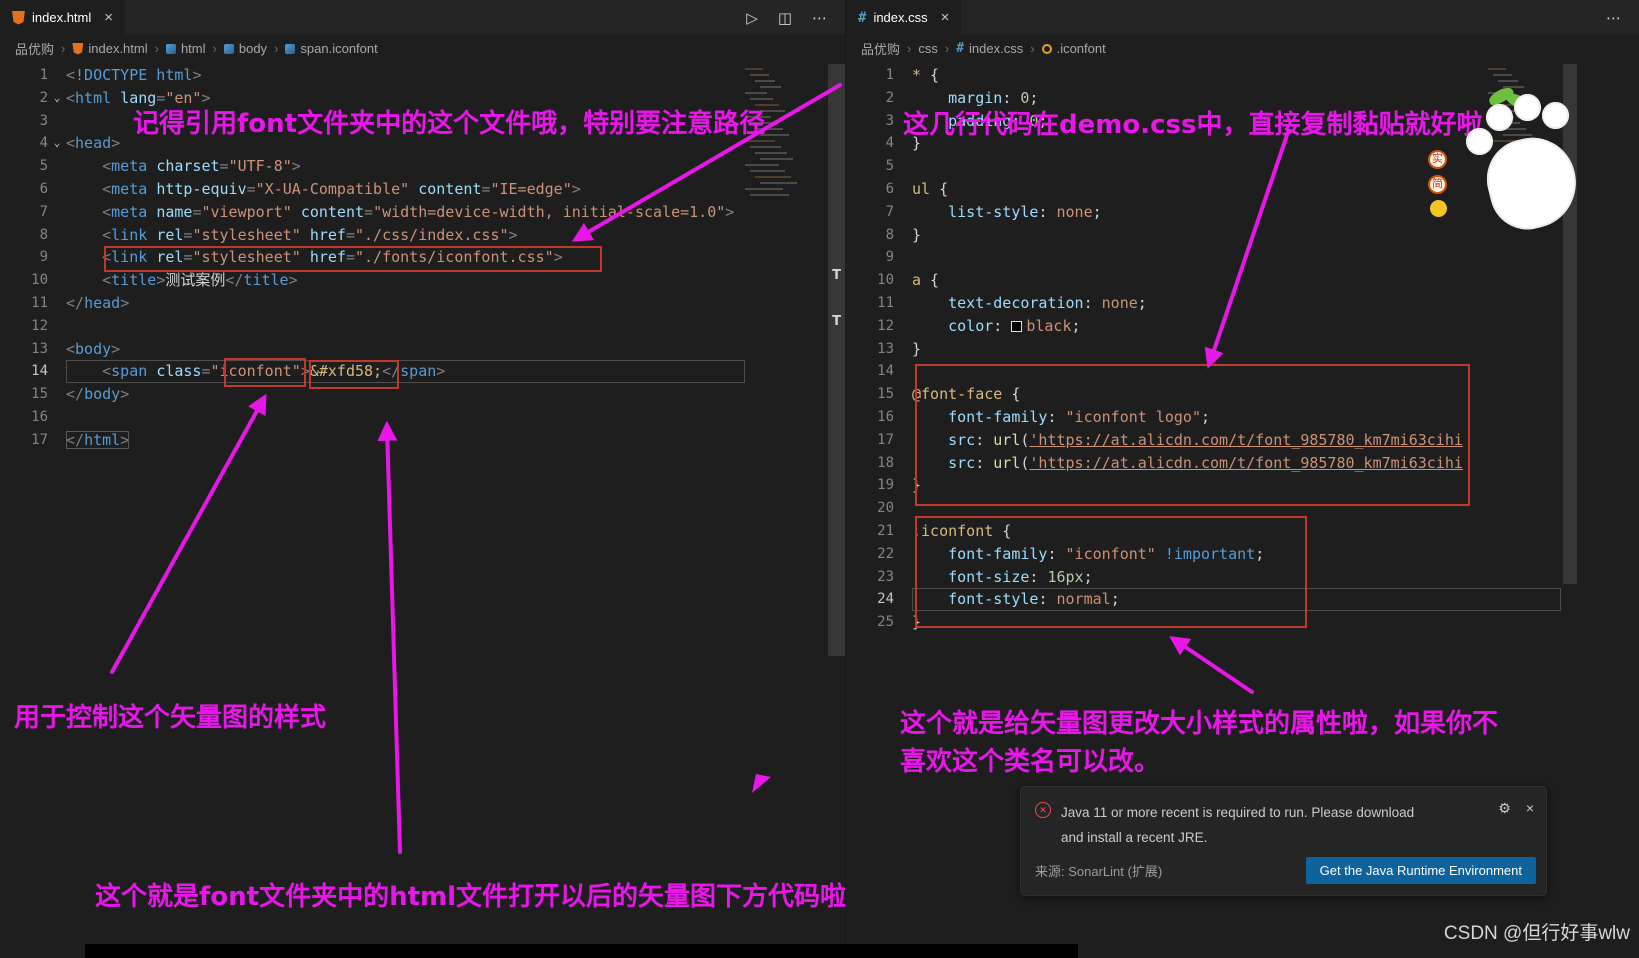 This screenshot has width=1639, height=958. Describe the element at coordinates (1203, 394) in the screenshot. I see `code-line-15: 15 @font-face {` at that location.